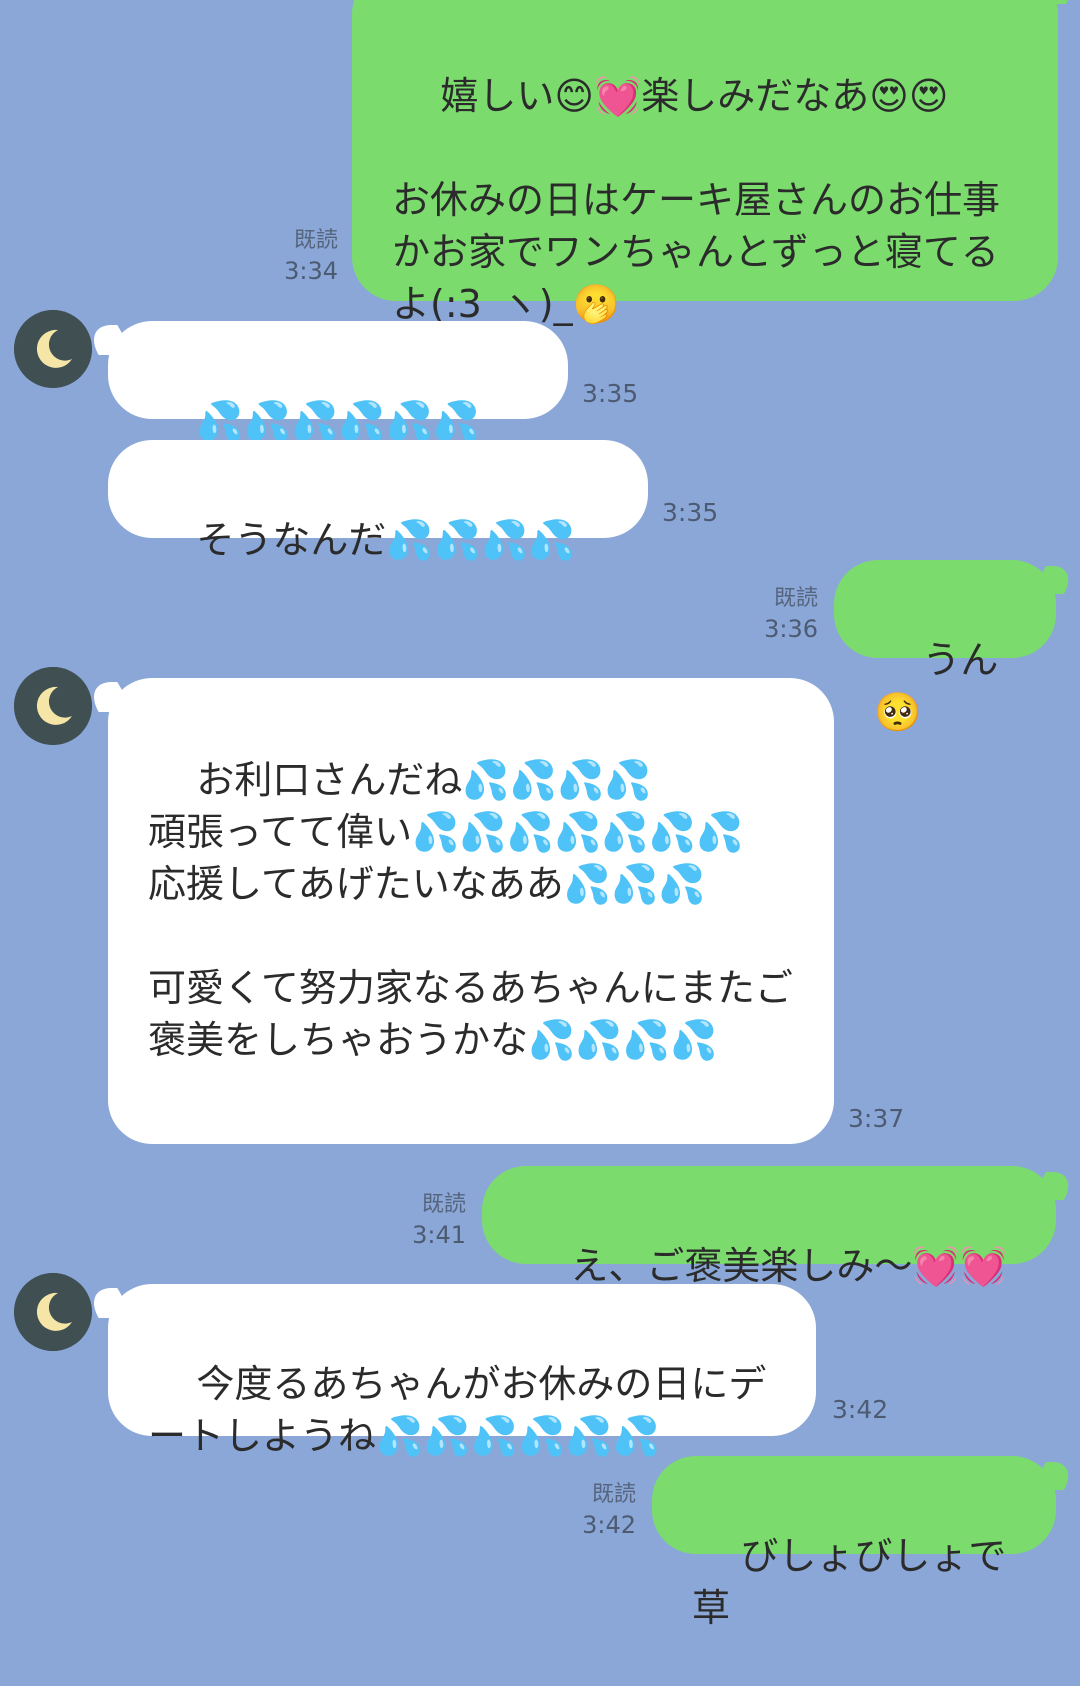  Describe the element at coordinates (439, 1235) in the screenshot. I see `message-time: 3:41` at that location.